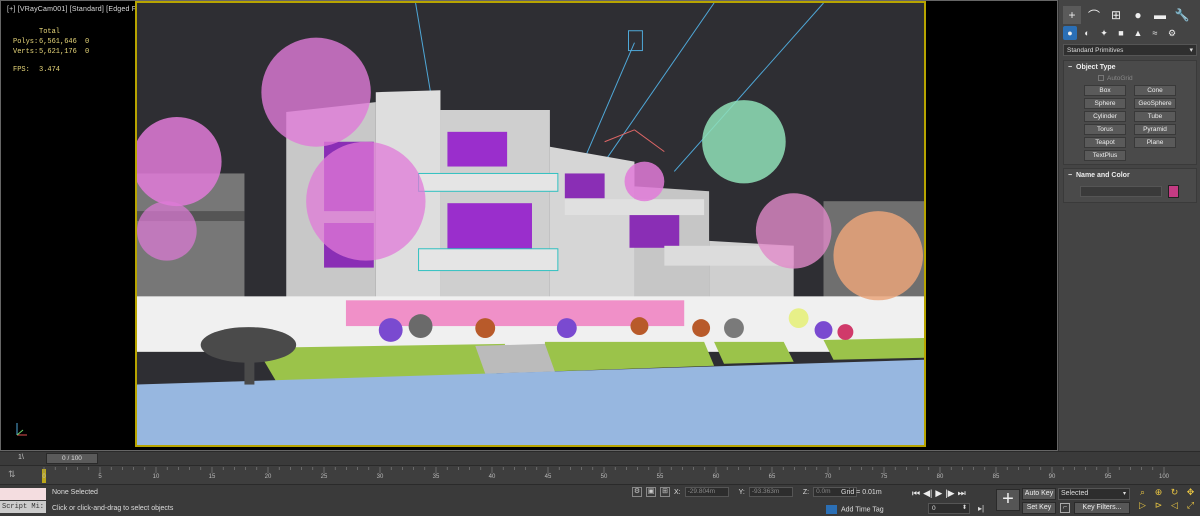  I want to click on stats-selected: 0, so click(87, 52).